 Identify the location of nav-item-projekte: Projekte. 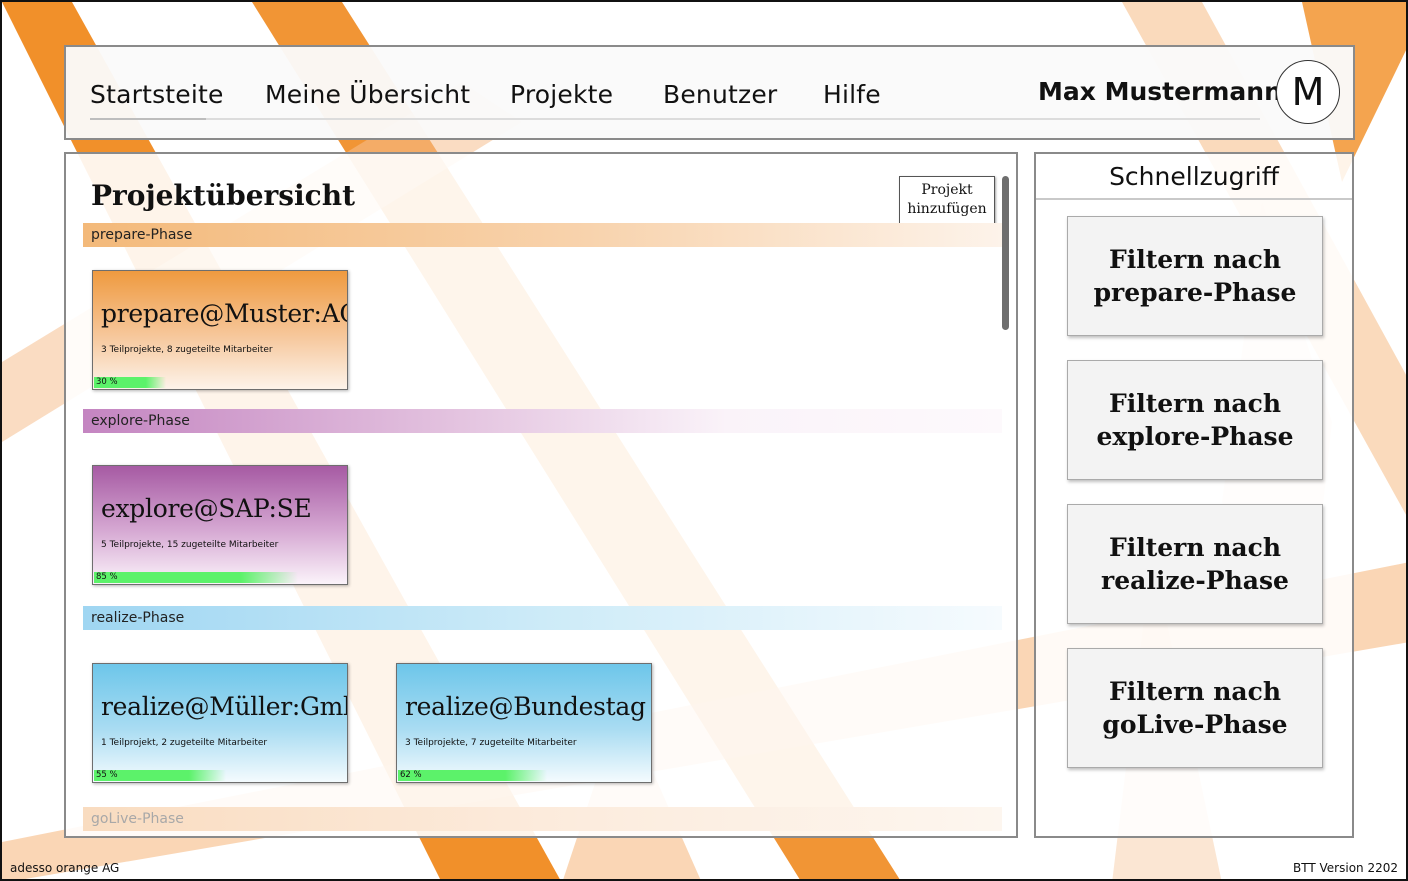
(561, 94).